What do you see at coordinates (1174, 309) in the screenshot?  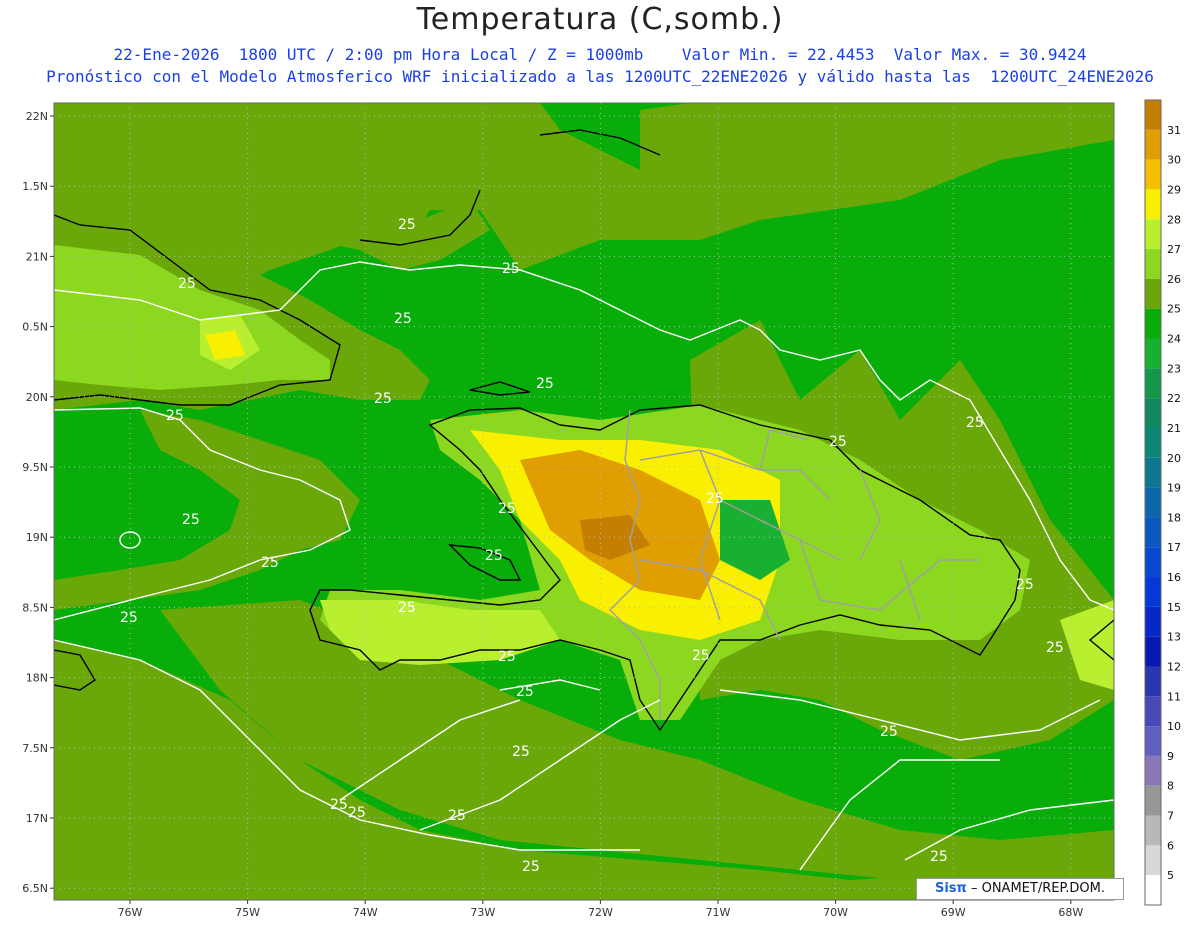 I see `colorbar-label: 25` at bounding box center [1174, 309].